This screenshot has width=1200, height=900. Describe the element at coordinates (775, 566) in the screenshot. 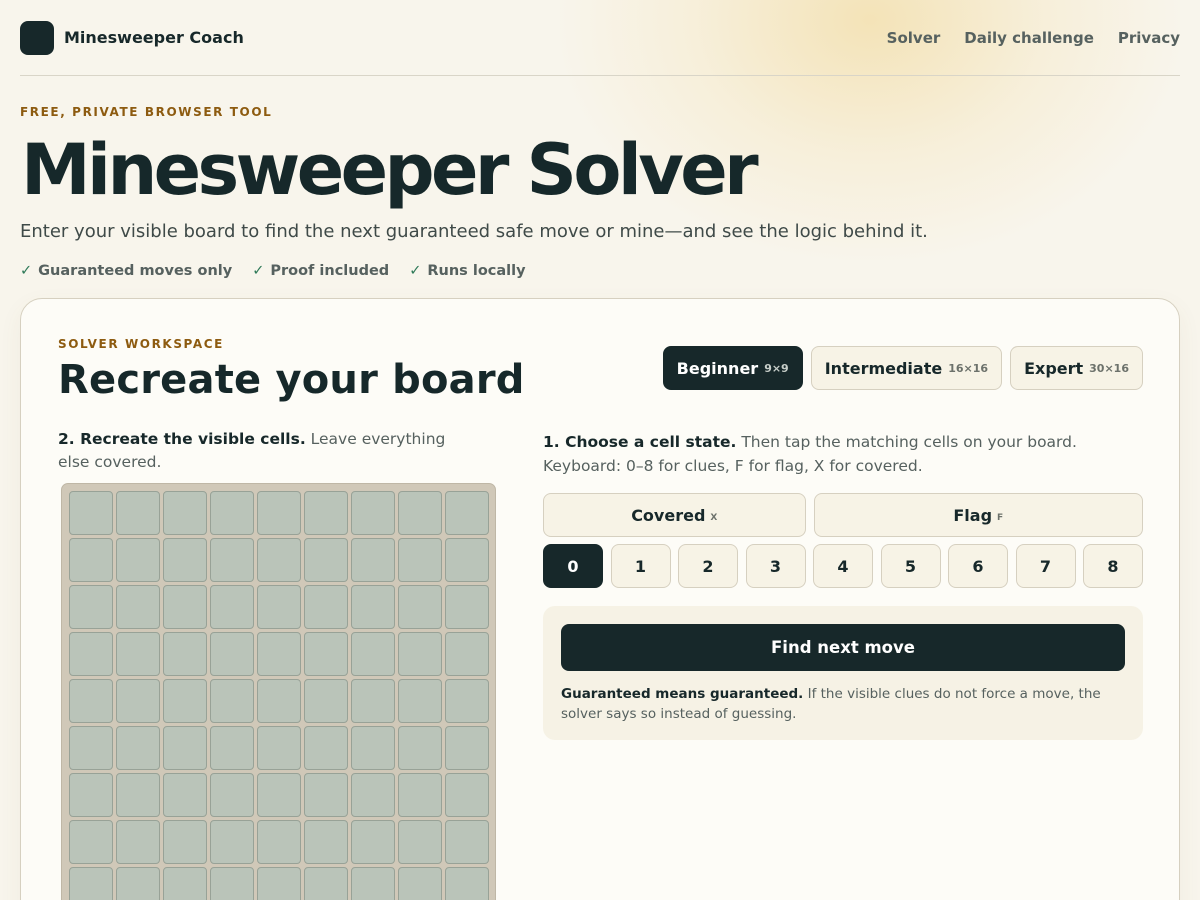

I see `clue-3-button: 3` at that location.